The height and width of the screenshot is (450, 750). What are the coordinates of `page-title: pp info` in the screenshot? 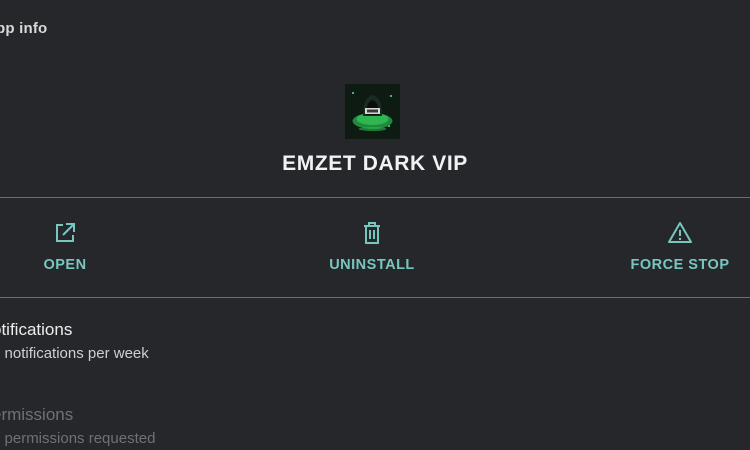 It's located at (24, 28).